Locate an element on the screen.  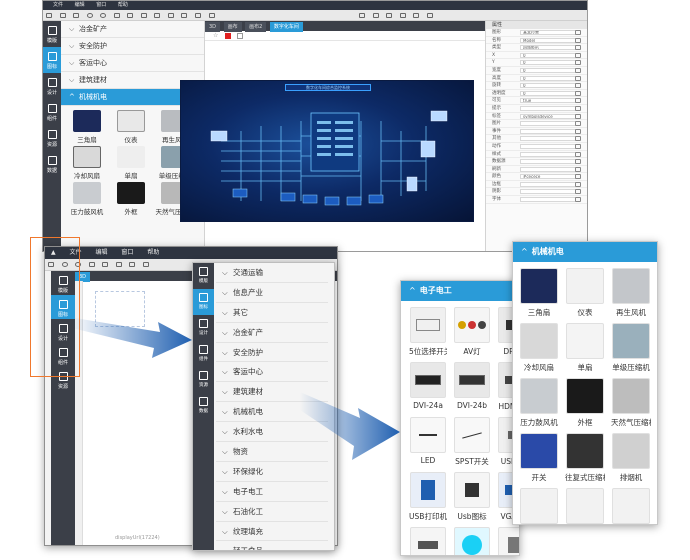
save-icon is located at coordinates (429, 15).